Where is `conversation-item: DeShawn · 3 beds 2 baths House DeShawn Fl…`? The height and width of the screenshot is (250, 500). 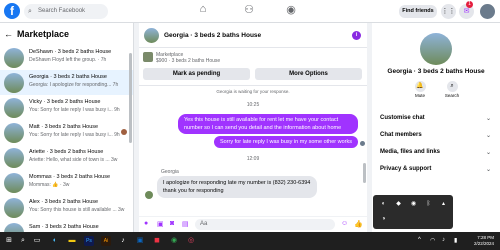 conversation-item: DeShawn · 3 beds 2 baths House DeShawn Fl… is located at coordinates (66, 57).